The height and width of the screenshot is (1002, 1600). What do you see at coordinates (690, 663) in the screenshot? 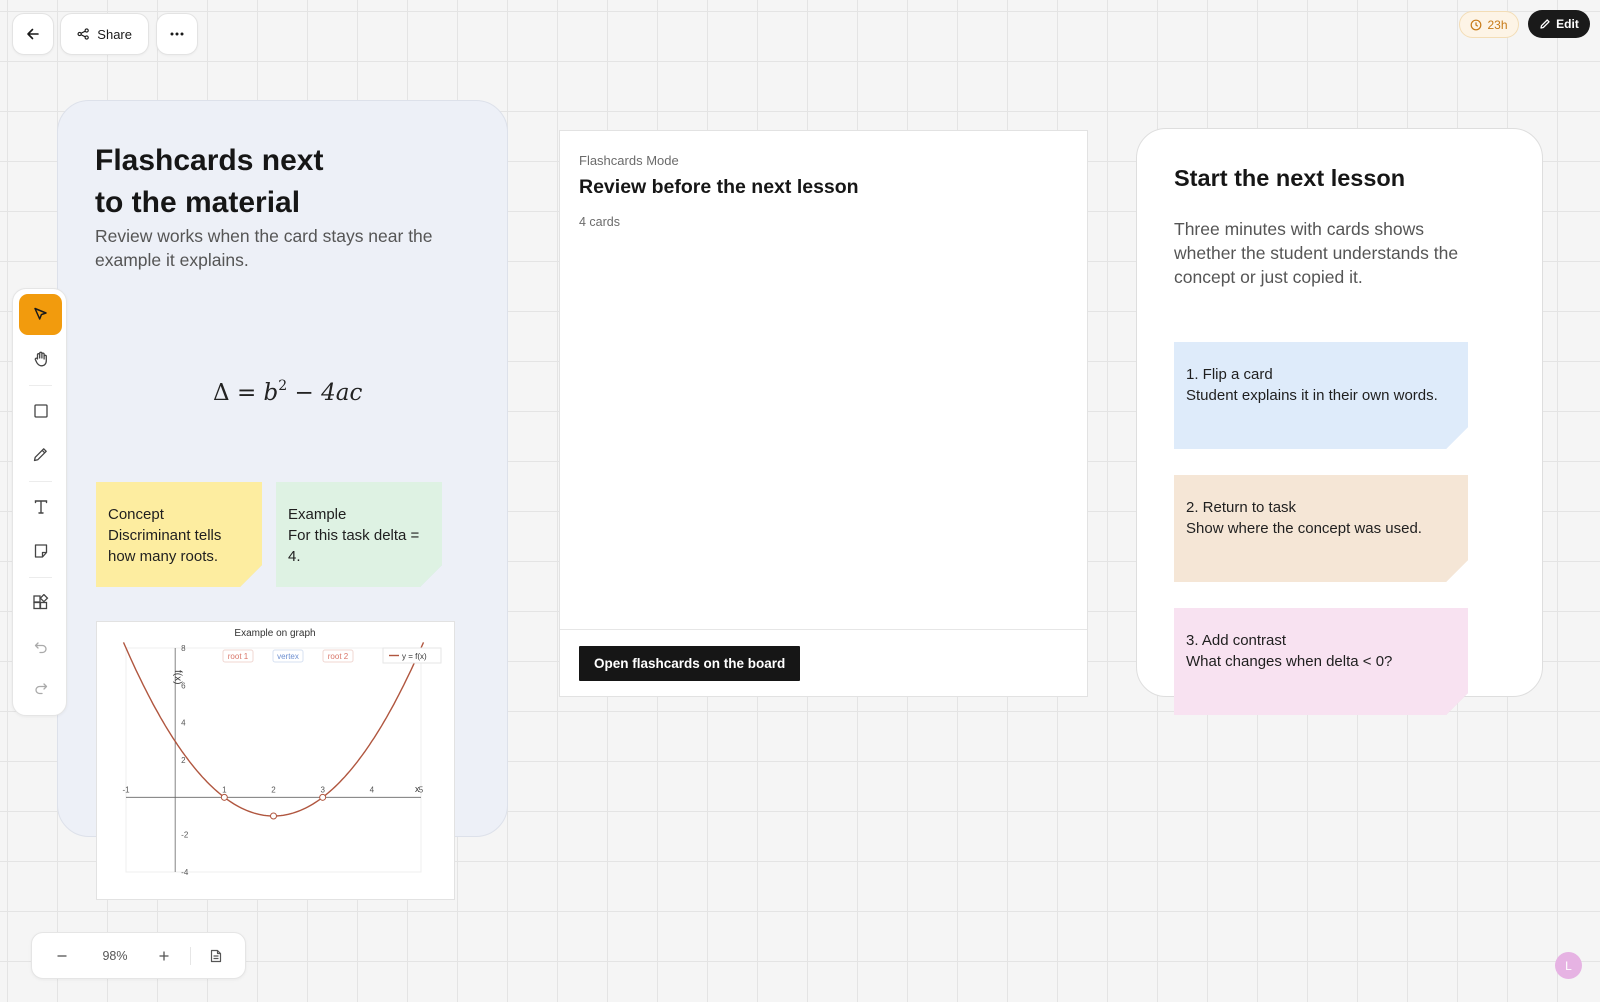
I see `open-flashcards-button: Open flashcards on the board` at bounding box center [690, 663].